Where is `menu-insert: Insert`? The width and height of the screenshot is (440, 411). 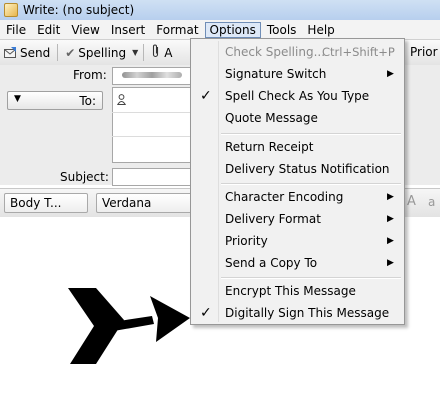 menu-insert: Insert is located at coordinates (128, 30).